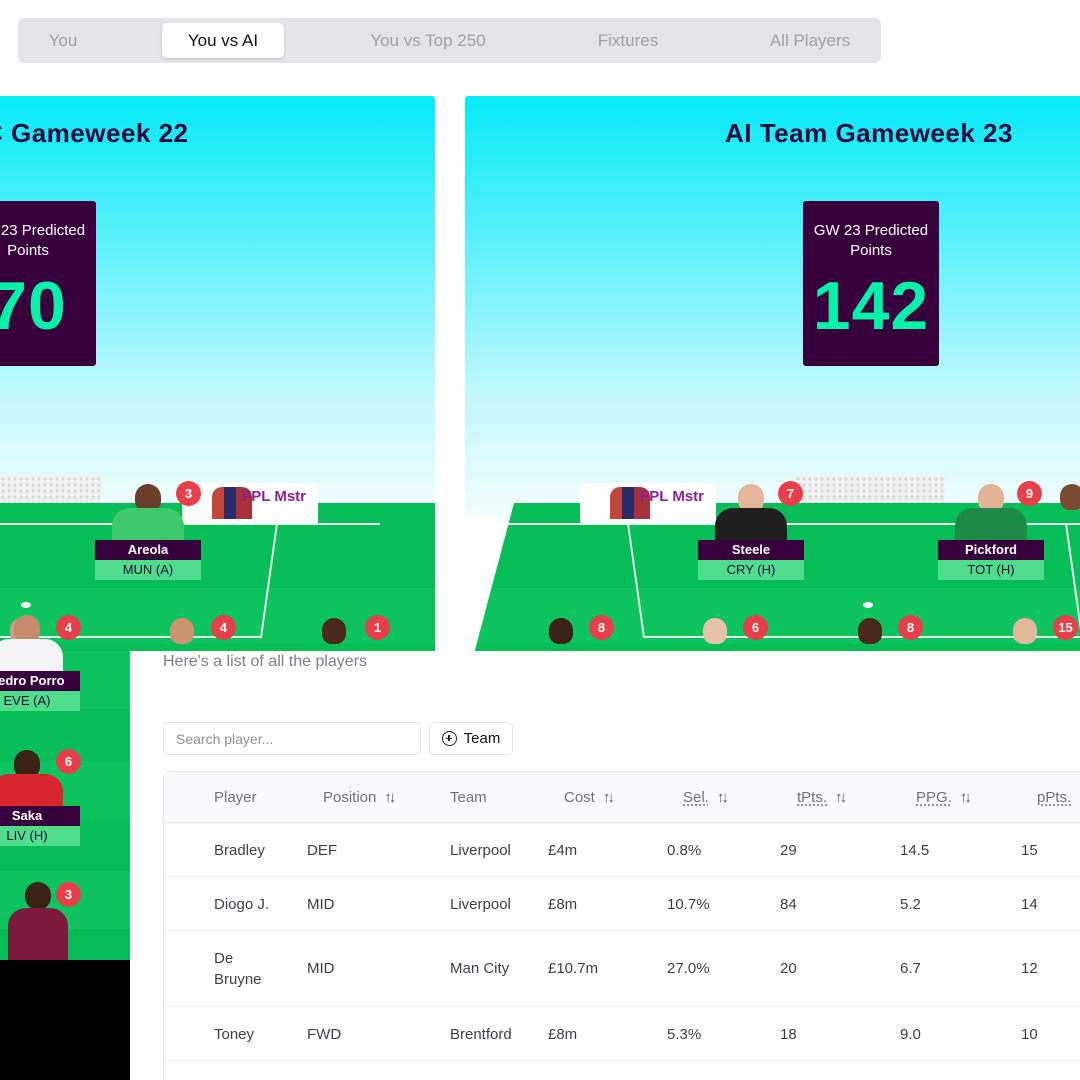 The width and height of the screenshot is (1080, 1080). What do you see at coordinates (751, 550) in the screenshot?
I see `player-name: Steele` at bounding box center [751, 550].